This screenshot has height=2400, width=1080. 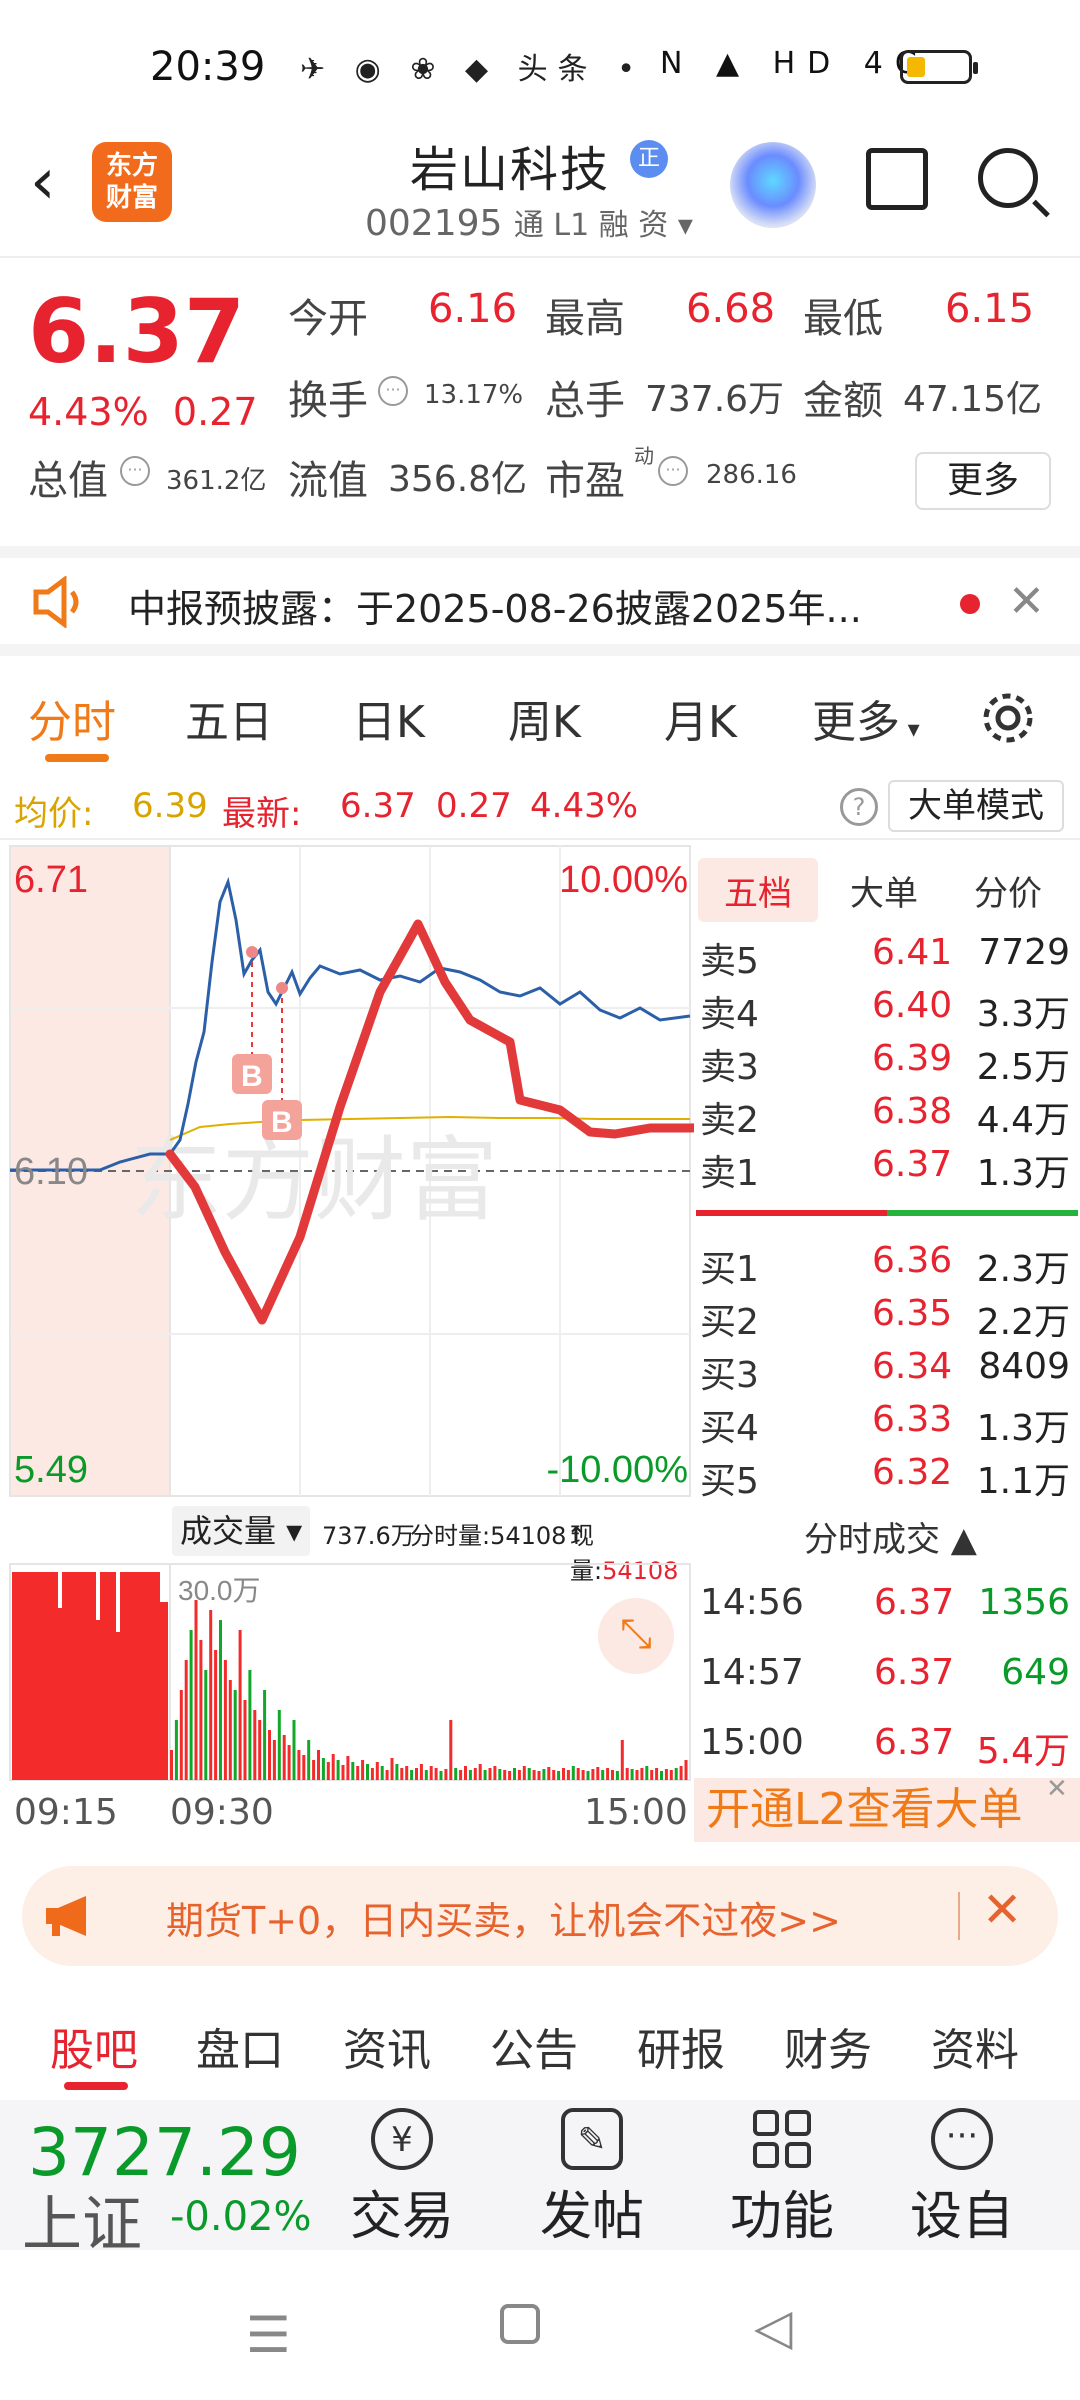 I want to click on time-axis: 09:15 09:30 15:00, so click(x=347, y=1812).